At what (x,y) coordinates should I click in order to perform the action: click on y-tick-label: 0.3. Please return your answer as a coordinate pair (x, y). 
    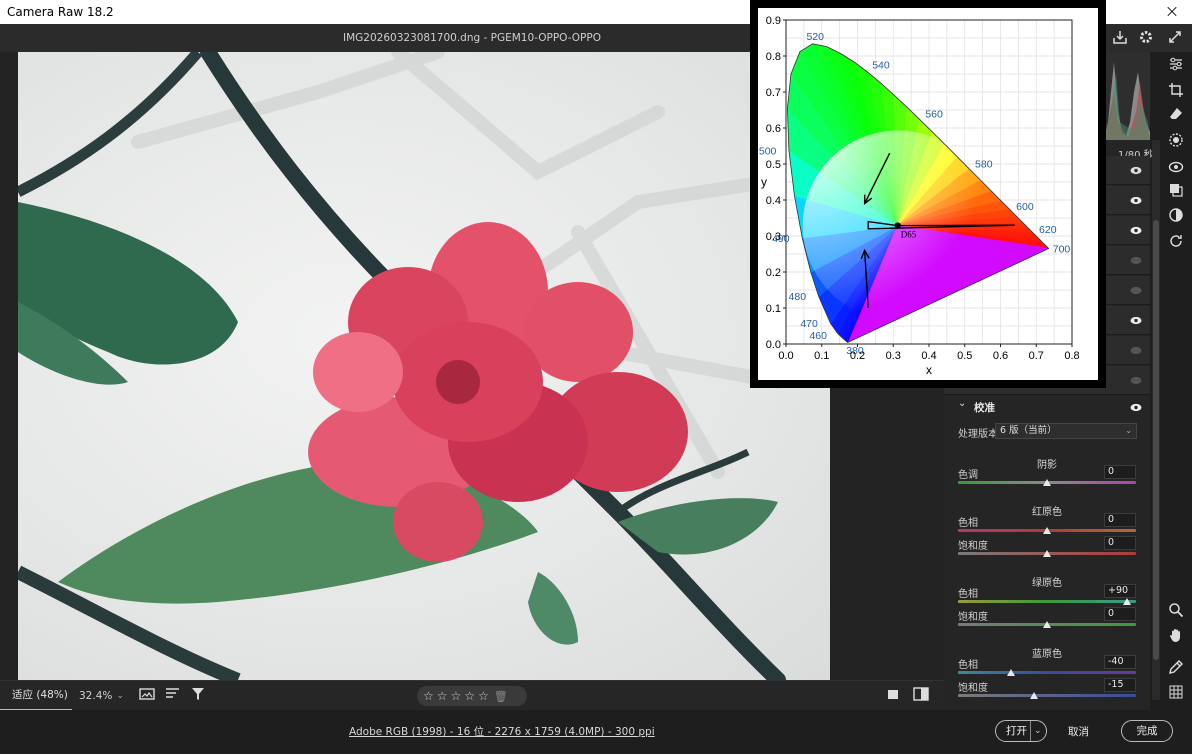
    Looking at the image, I should click on (773, 237).